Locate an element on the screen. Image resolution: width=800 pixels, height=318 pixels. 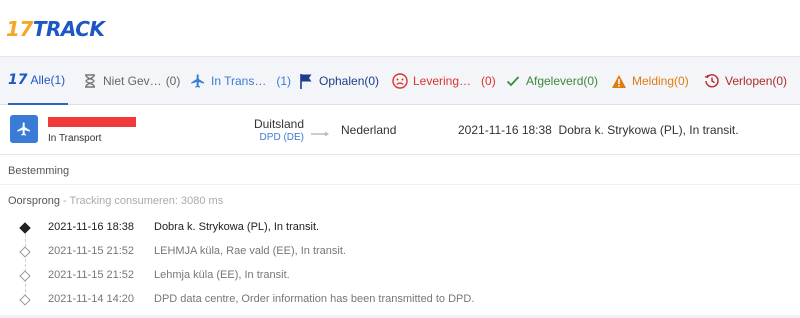
origin-section-heading: Oorsprong - Tracking consumeren: 3080 ms is located at coordinates (115, 201).